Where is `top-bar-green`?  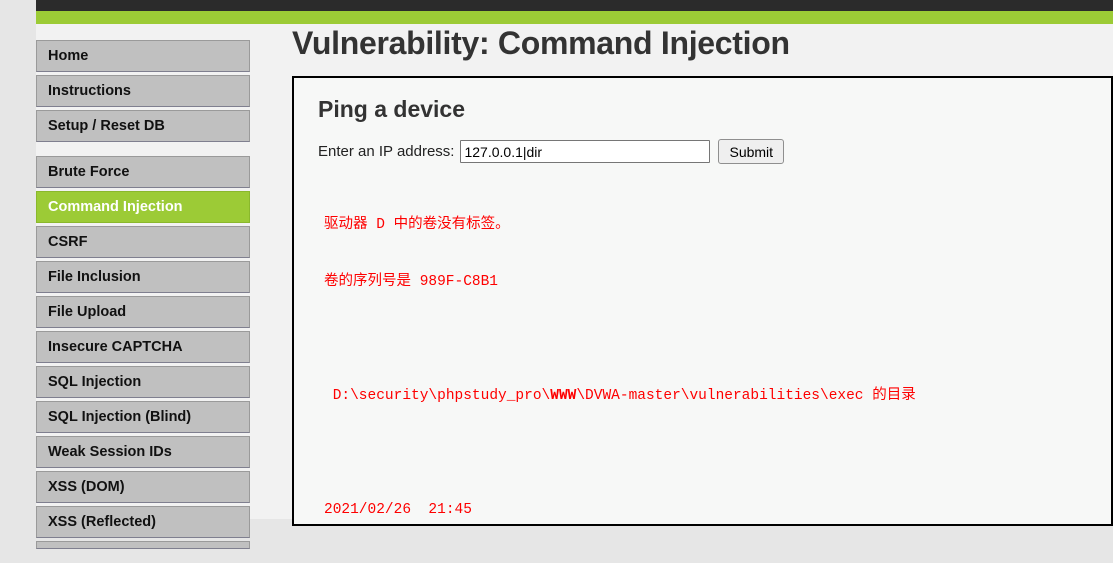 top-bar-green is located at coordinates (574, 17).